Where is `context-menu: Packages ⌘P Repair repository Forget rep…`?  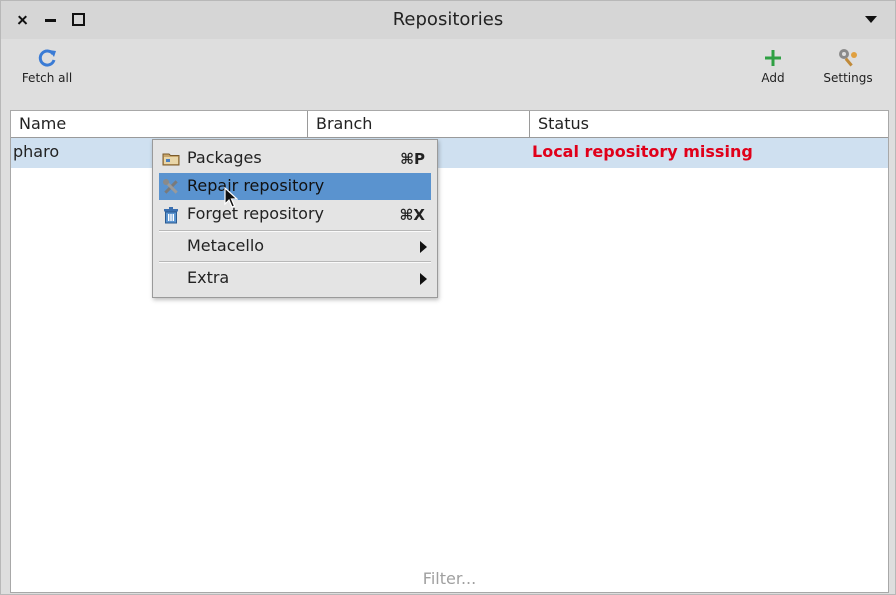 context-menu: Packages ⌘P Repair repository Forget rep… is located at coordinates (295, 218).